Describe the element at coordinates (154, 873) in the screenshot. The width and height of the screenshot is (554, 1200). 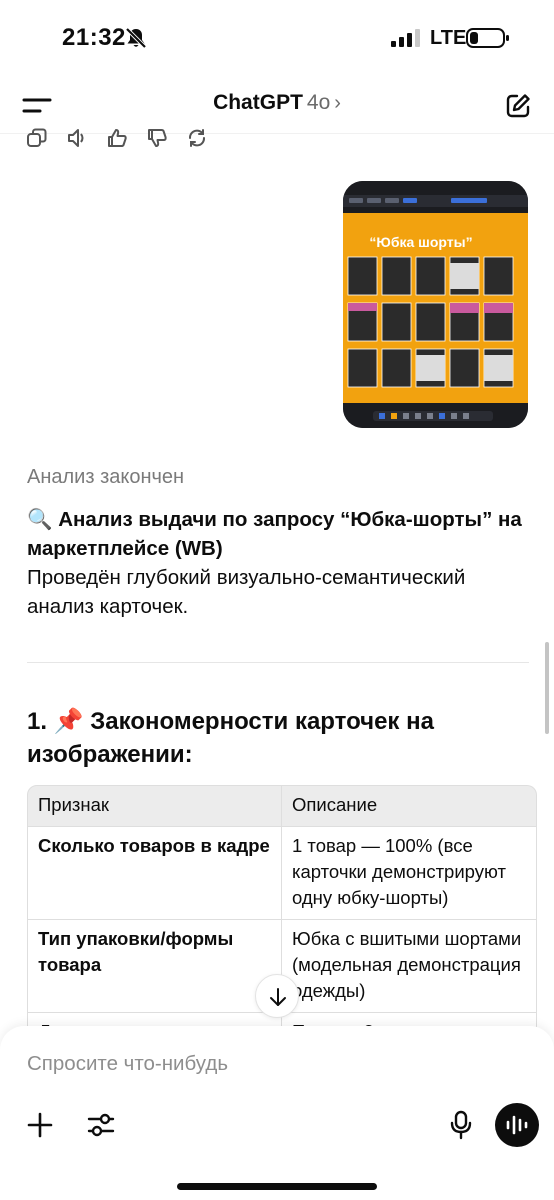
I see `table-cell: Сколько товаров в кадре` at that location.